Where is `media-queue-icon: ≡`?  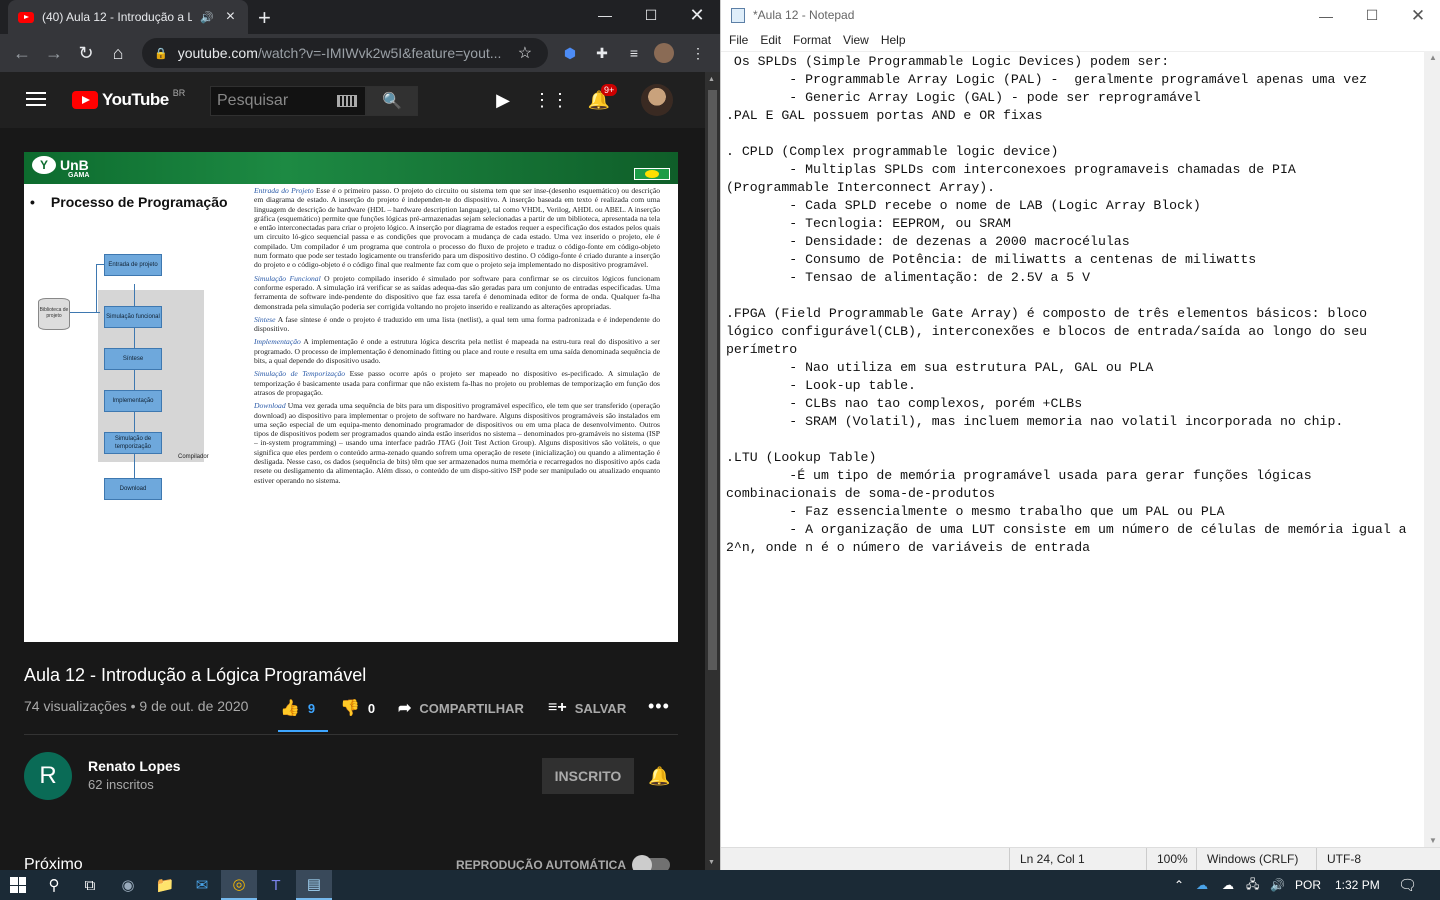 media-queue-icon: ≡ is located at coordinates (634, 53).